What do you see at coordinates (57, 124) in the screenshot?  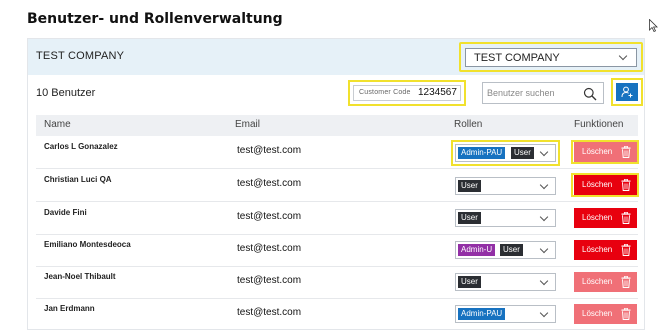 I see `column-header-name: Name` at bounding box center [57, 124].